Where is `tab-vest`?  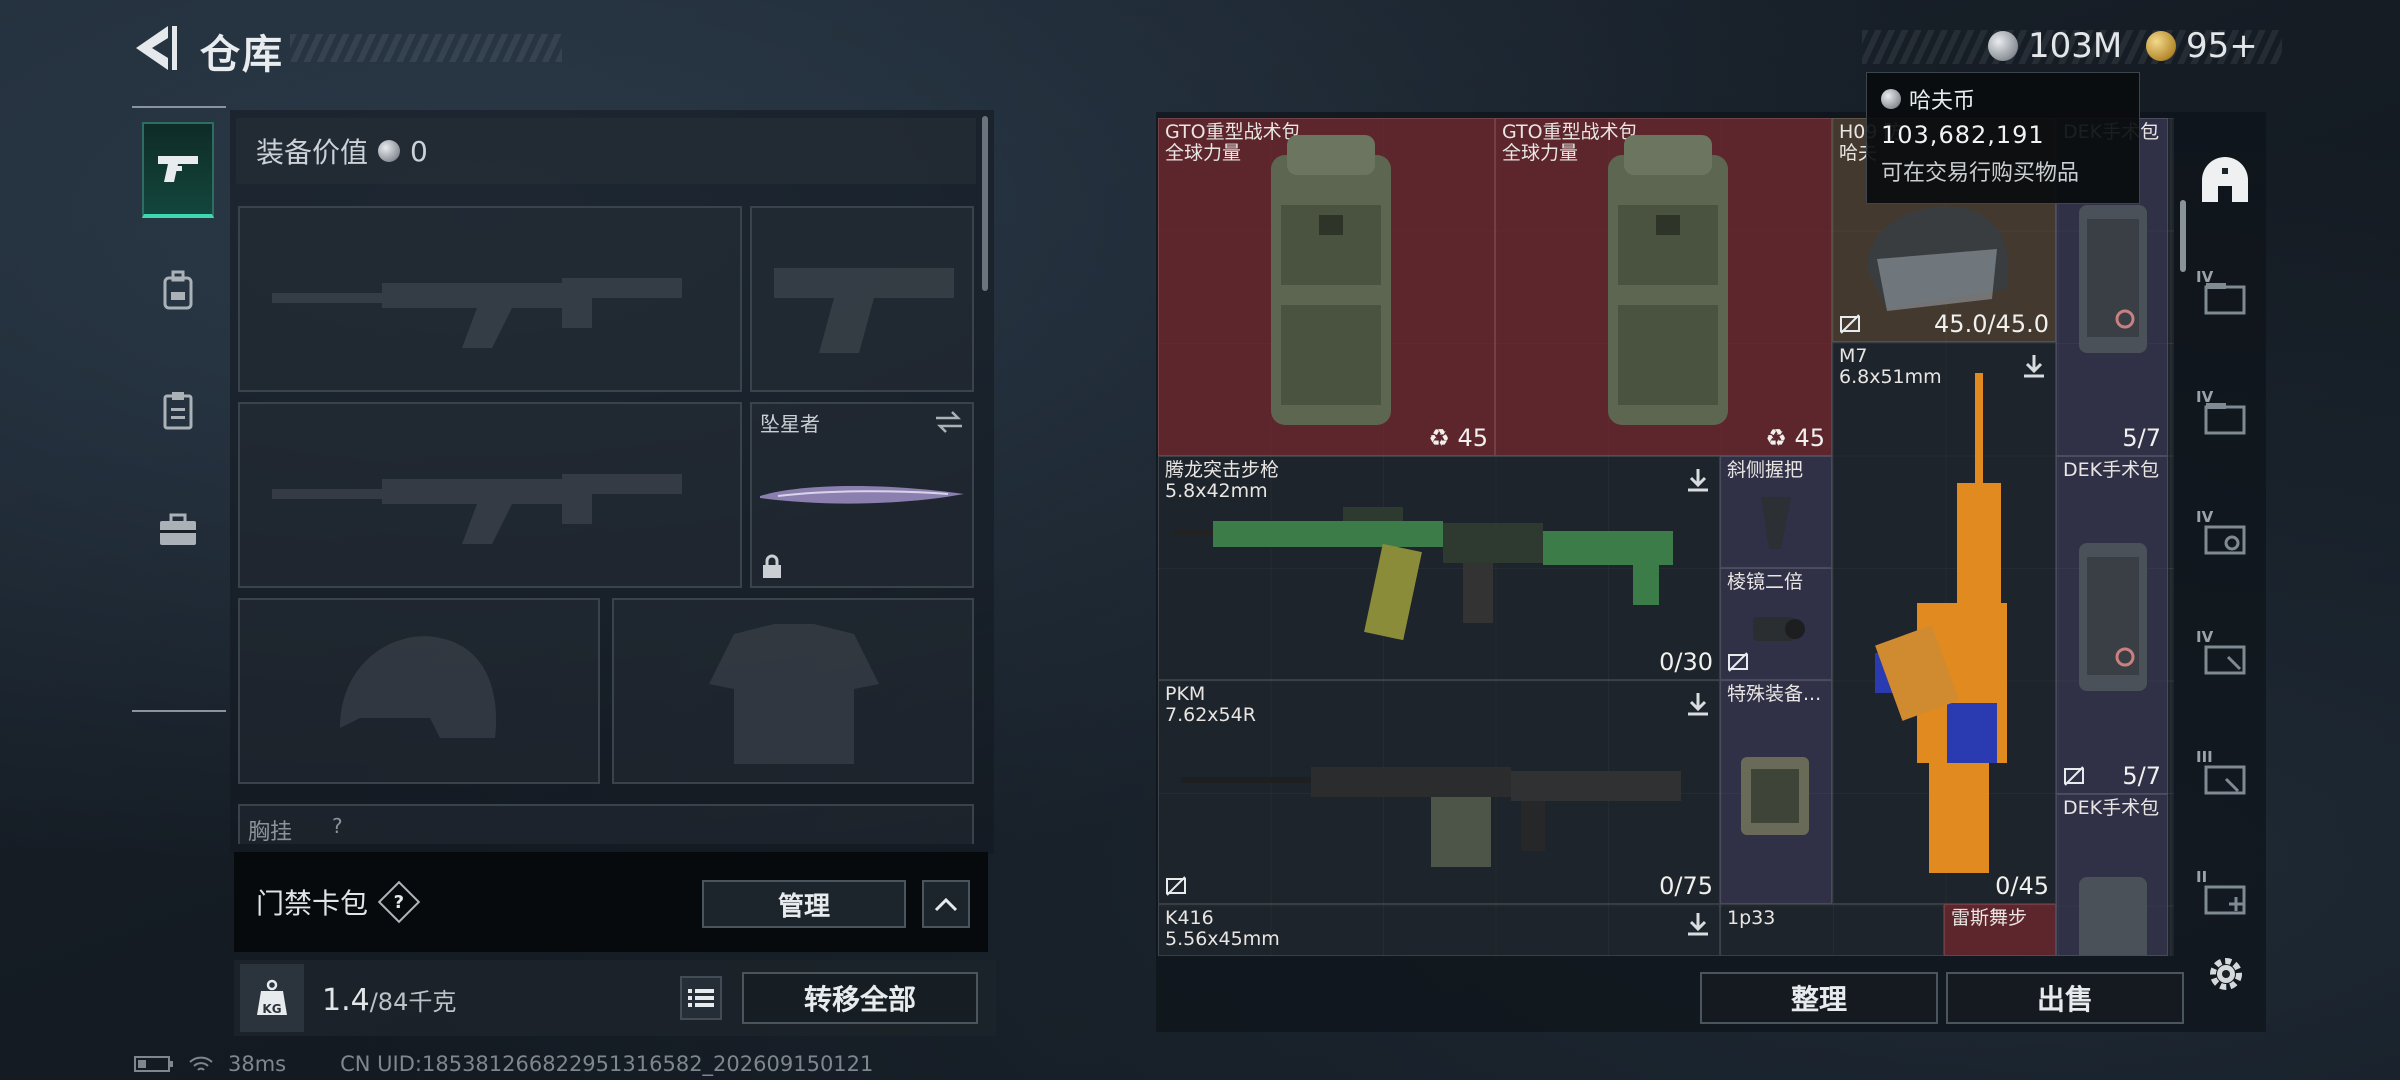 tab-vest is located at coordinates (178, 410).